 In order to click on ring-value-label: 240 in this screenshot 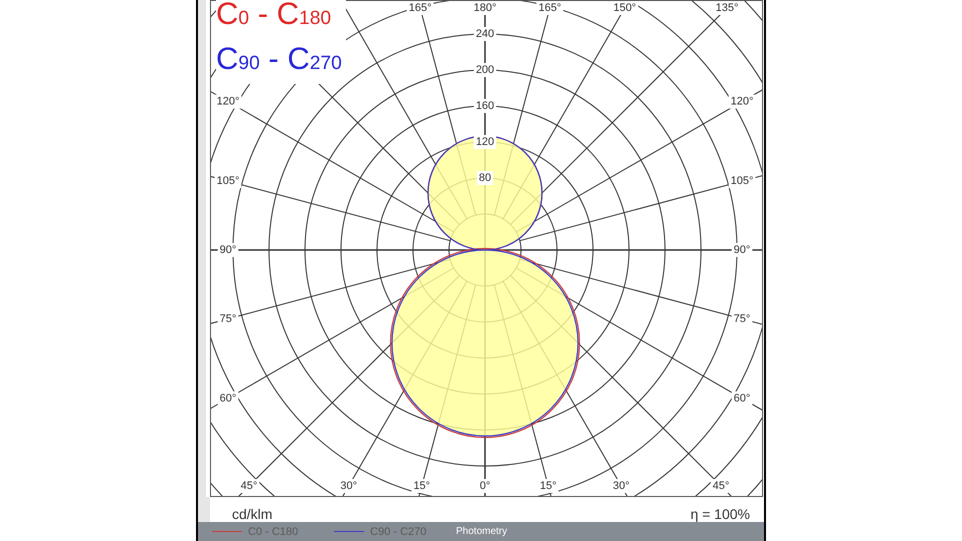, I will do `click(485, 34)`.